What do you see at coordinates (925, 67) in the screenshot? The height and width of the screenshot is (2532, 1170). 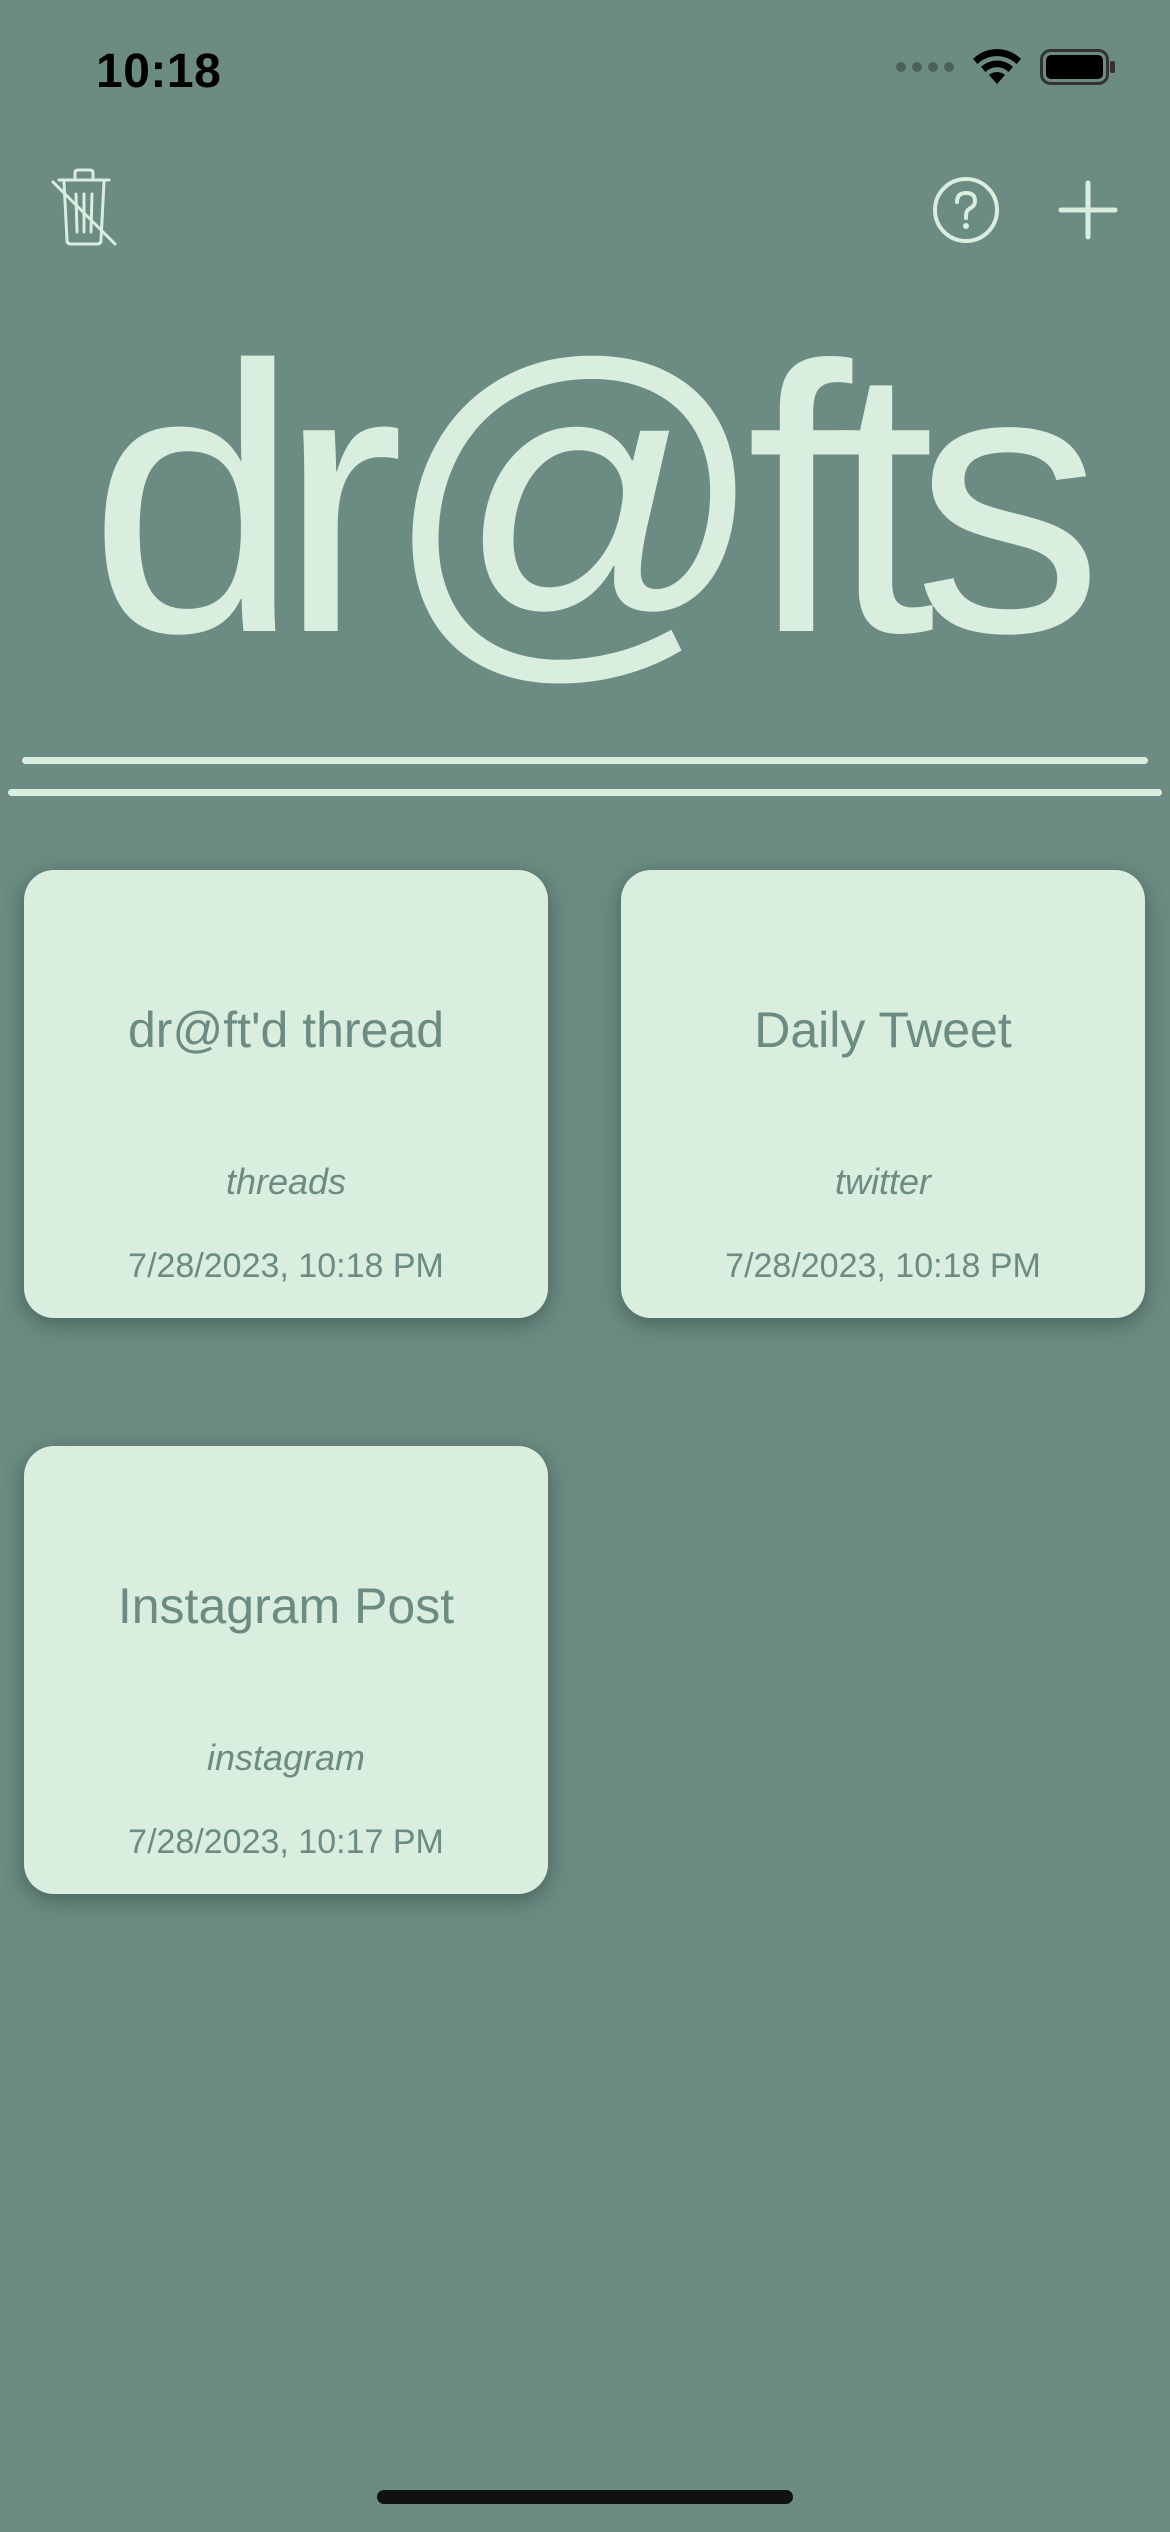 I see `cellular-signal-icon` at bounding box center [925, 67].